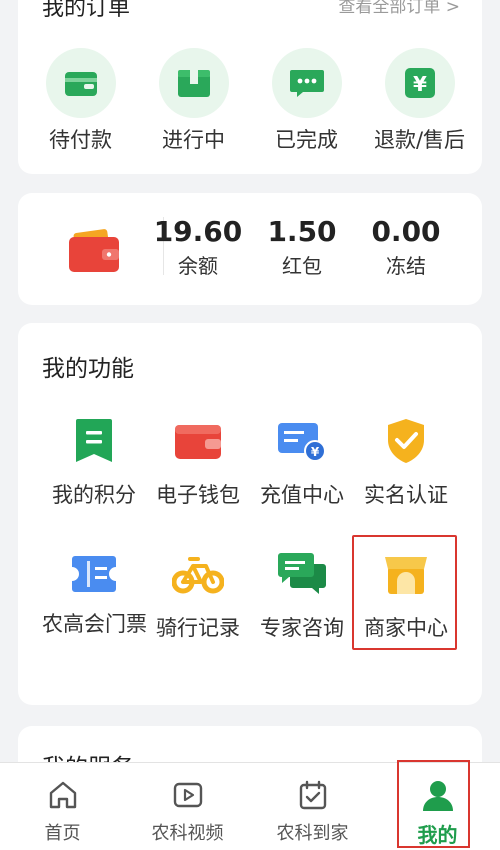 This screenshot has width=500, height=850. I want to click on feature-cycling-records: 骑行记录, so click(198, 595).